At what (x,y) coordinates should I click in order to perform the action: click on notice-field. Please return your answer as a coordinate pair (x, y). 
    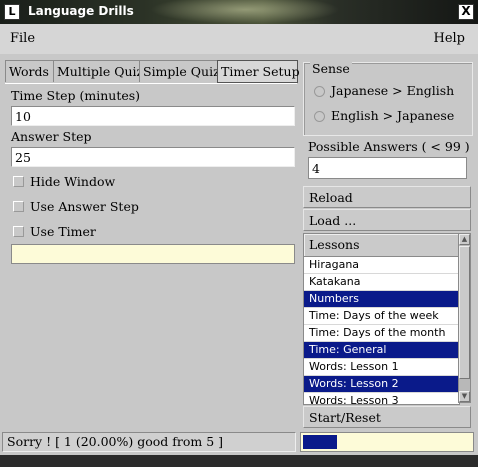
    Looking at the image, I should click on (153, 254).